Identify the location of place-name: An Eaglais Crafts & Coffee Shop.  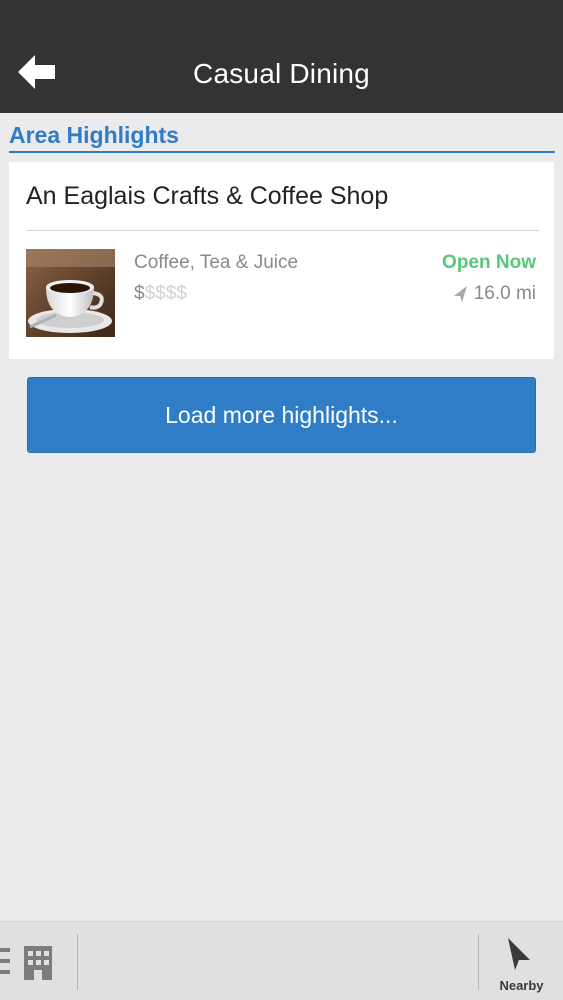
(207, 196).